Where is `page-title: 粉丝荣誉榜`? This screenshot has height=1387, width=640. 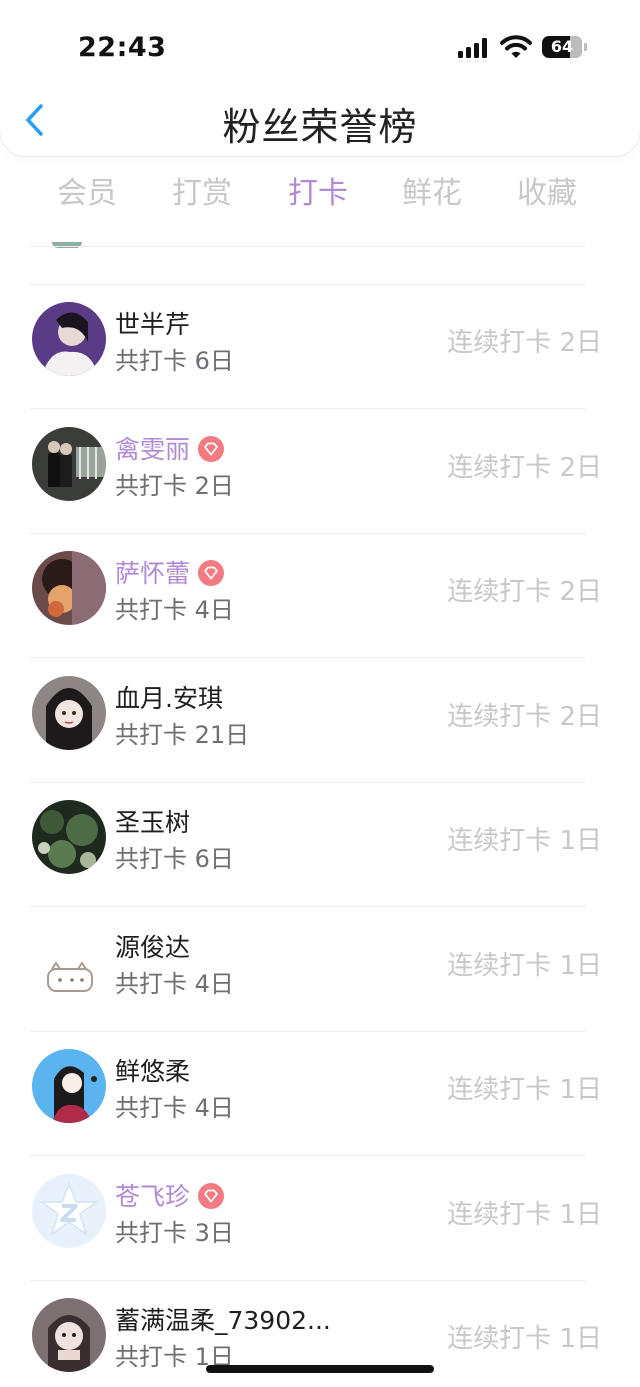 page-title: 粉丝荣誉榜 is located at coordinates (320, 127).